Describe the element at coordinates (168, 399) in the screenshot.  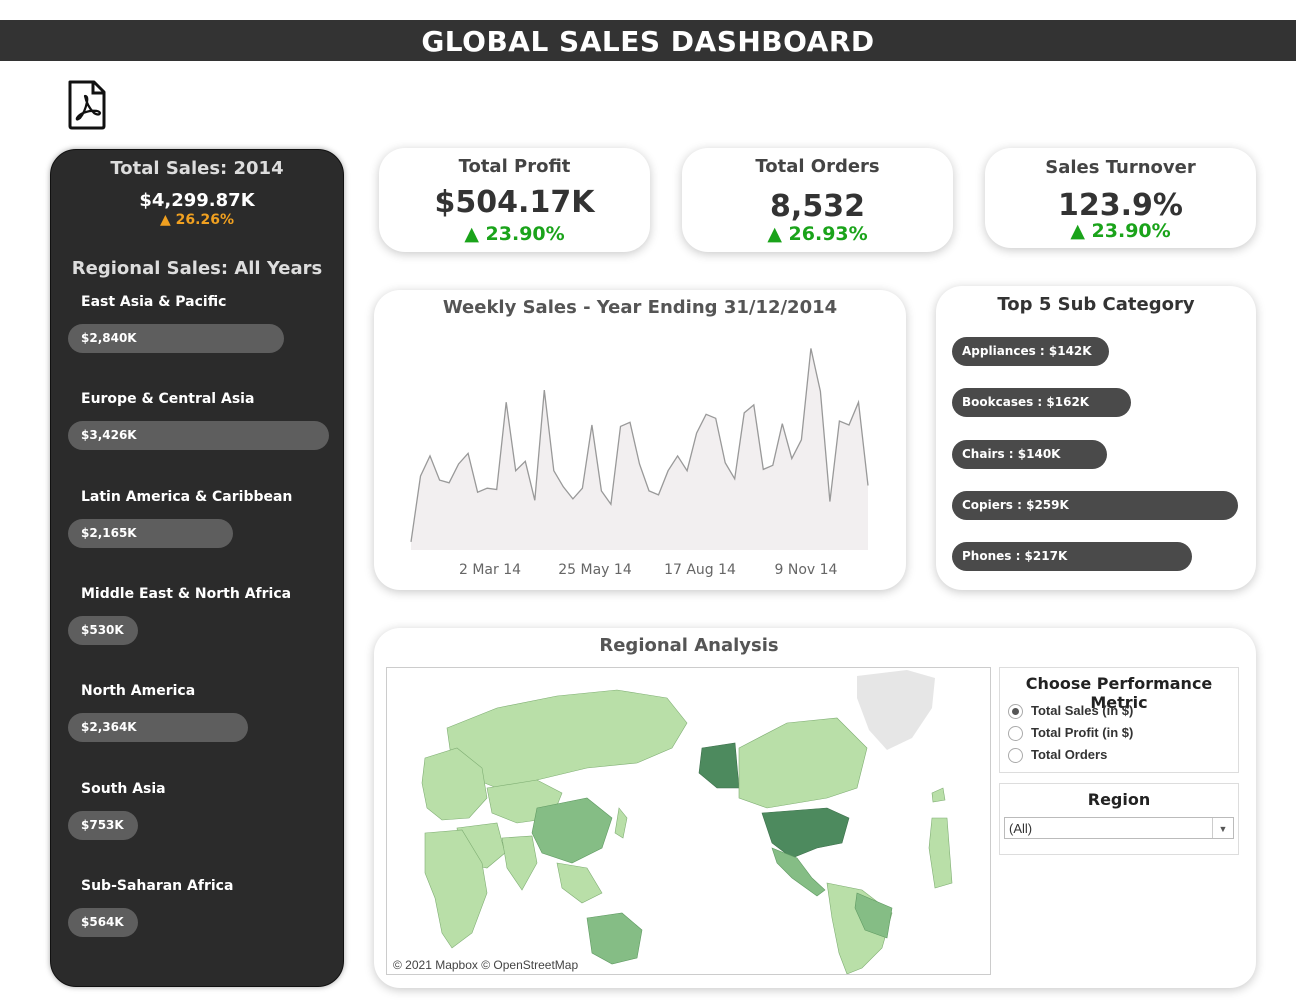
I see `region-label: Europe & Central Asia` at that location.